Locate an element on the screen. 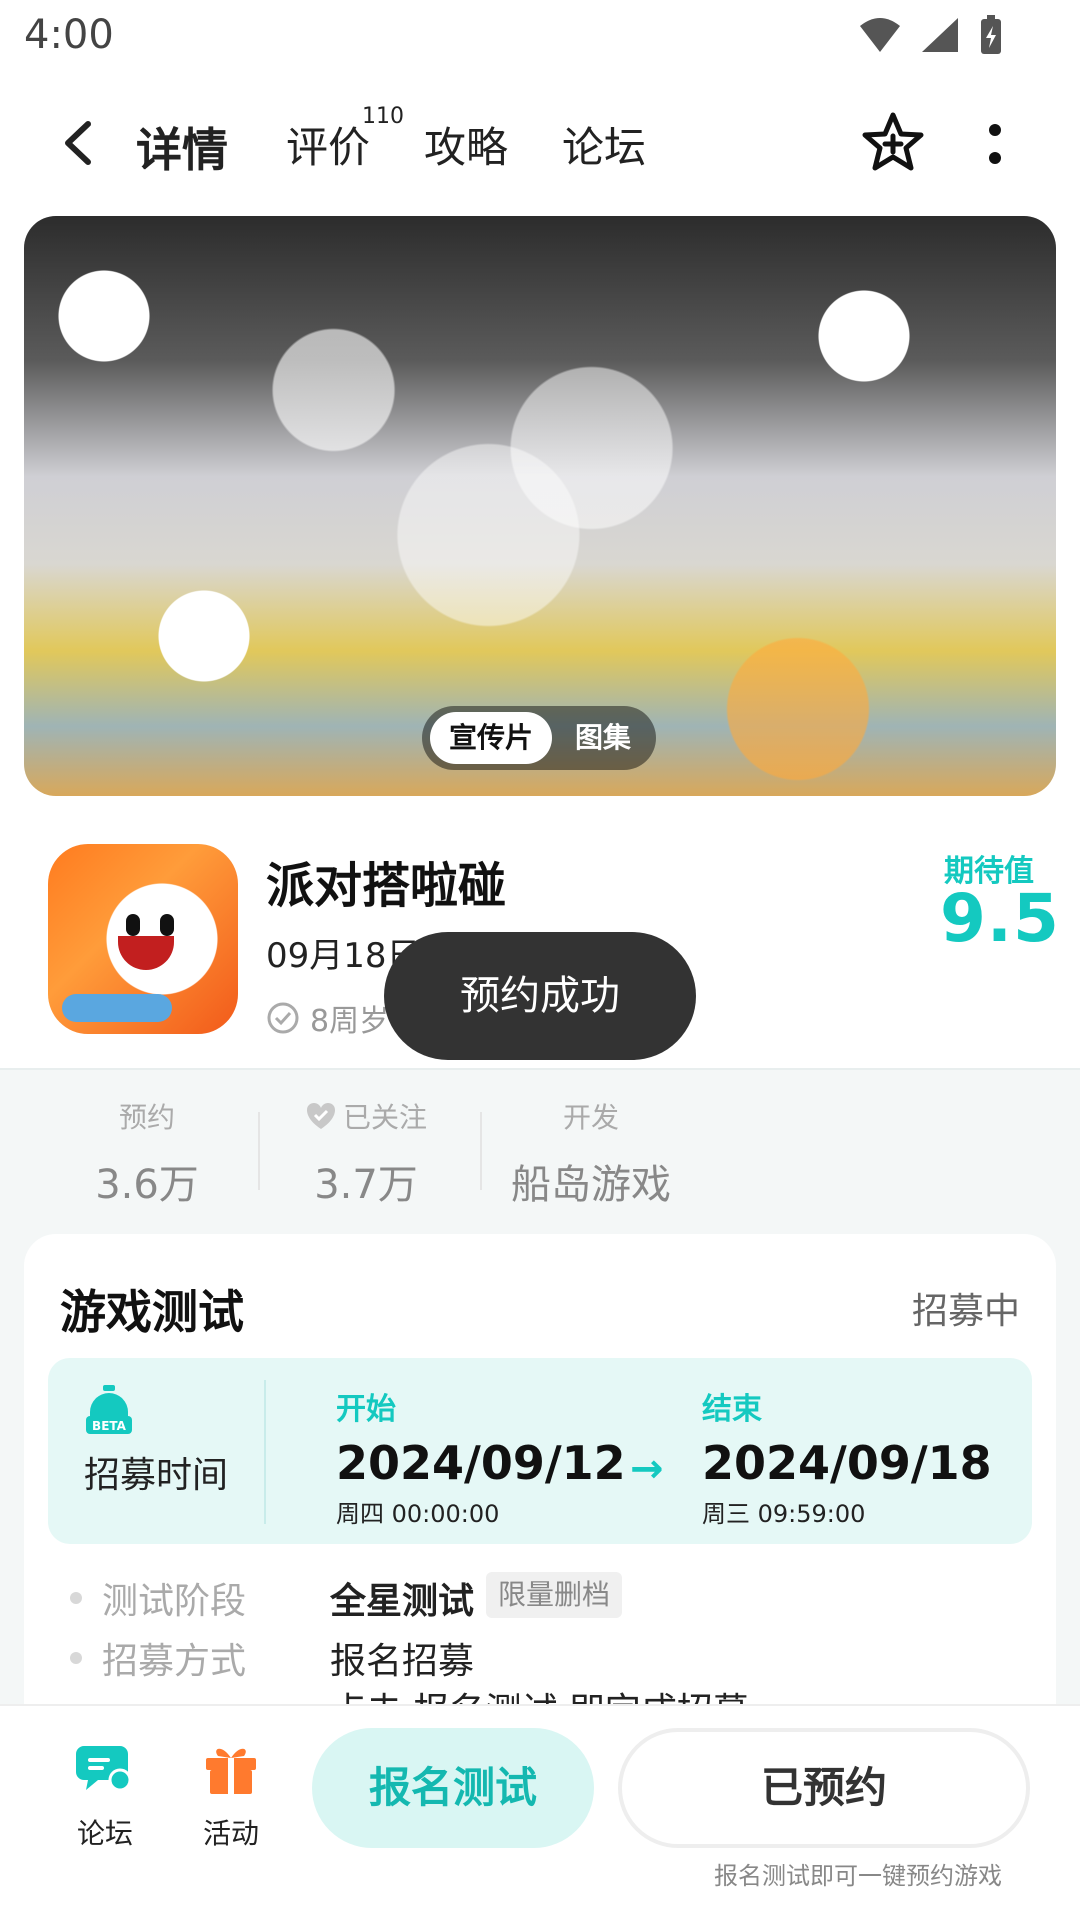 The width and height of the screenshot is (1080, 1920). gift-icon is located at coordinates (231, 1771).